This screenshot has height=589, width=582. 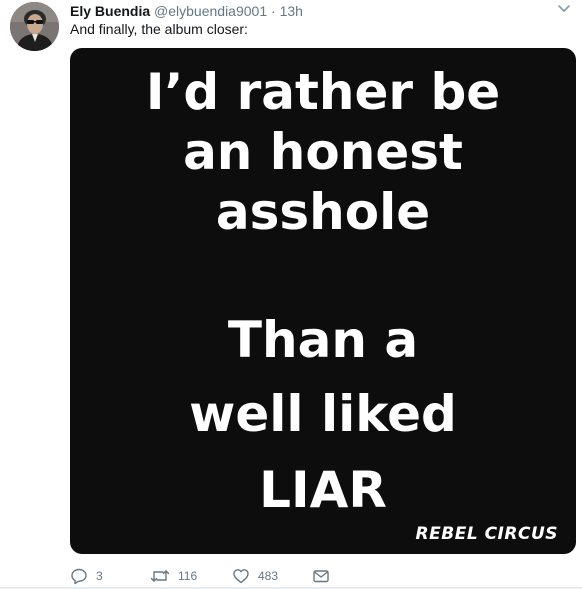 What do you see at coordinates (323, 340) in the screenshot?
I see `quote-line: Than a` at bounding box center [323, 340].